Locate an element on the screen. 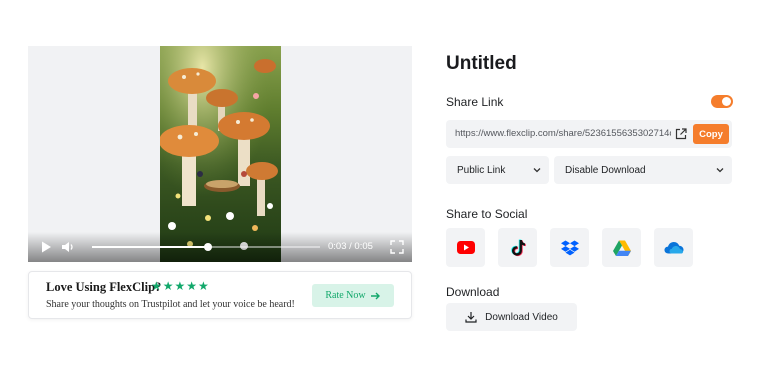  progress-handle is located at coordinates (208, 247).